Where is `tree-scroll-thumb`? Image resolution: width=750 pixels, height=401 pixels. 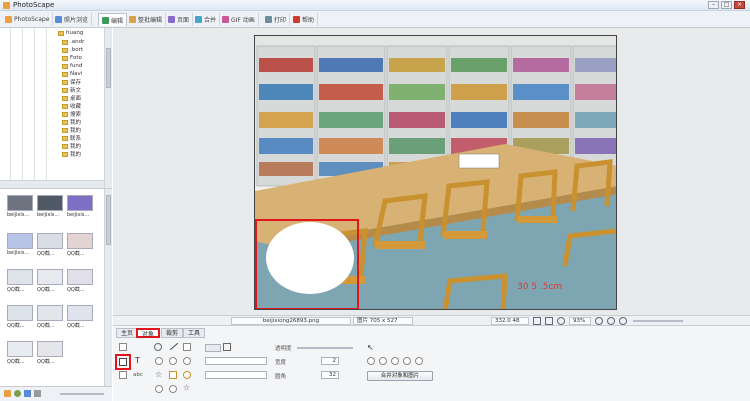 tree-scroll-thumb is located at coordinates (108, 68).